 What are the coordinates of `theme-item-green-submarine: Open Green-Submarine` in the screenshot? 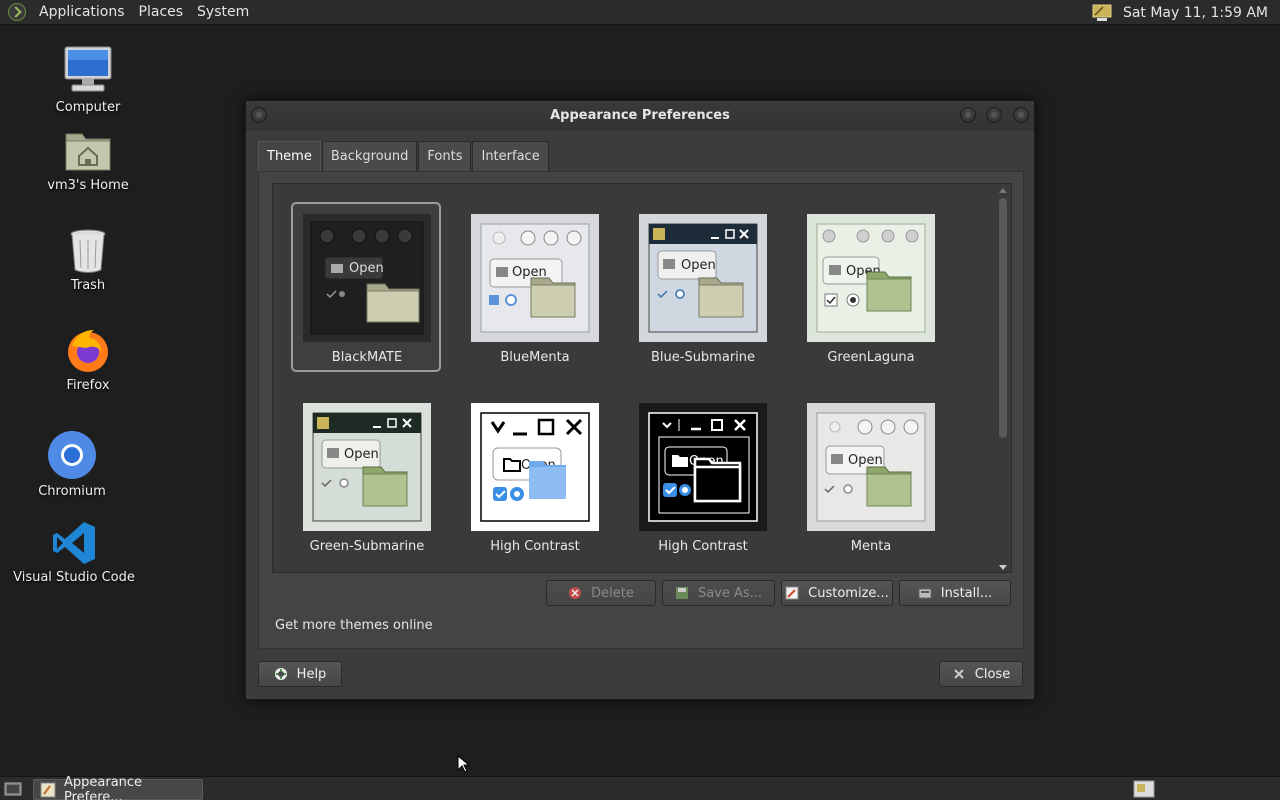 It's located at (367, 478).